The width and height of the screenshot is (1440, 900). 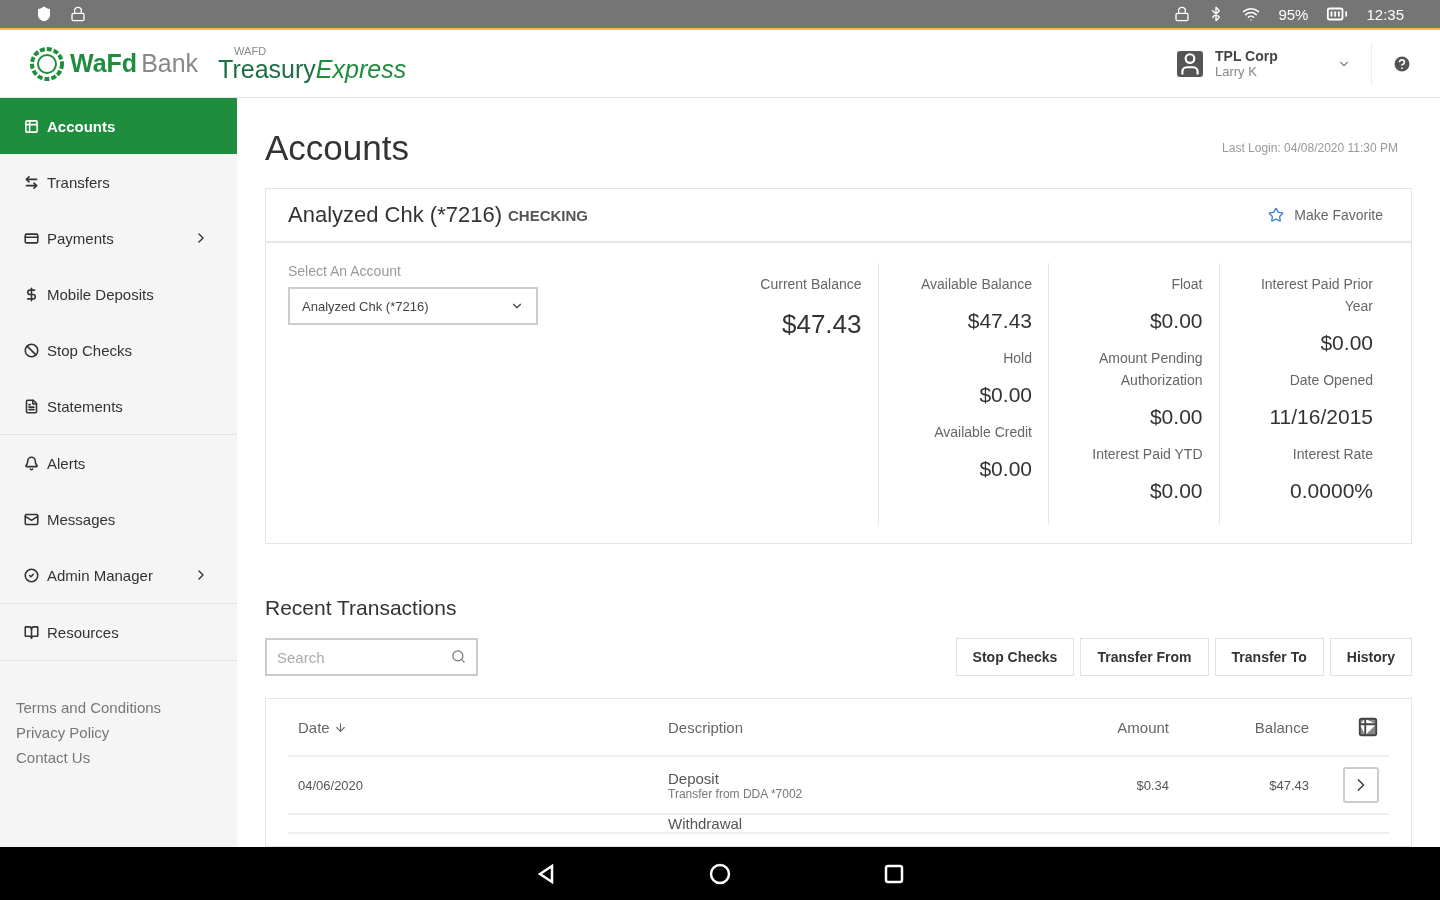 I want to click on logo-text: Bank, so click(x=170, y=63).